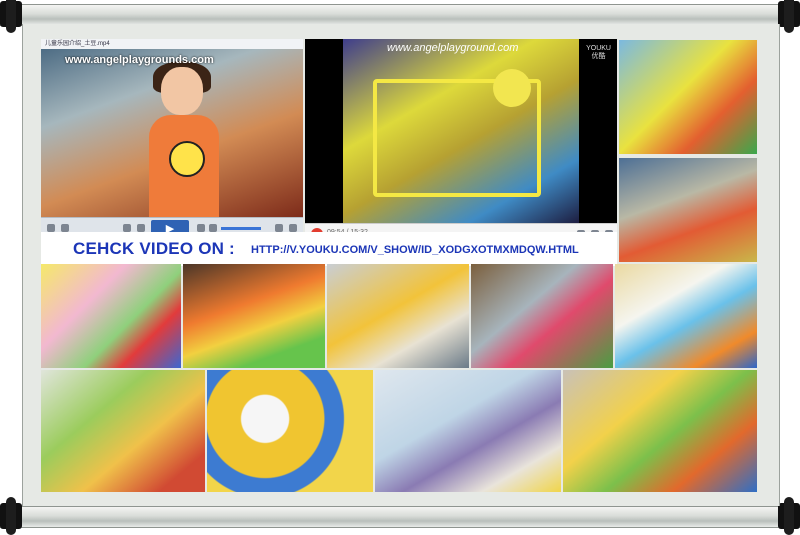 Image resolution: width=800 pixels, height=535 pixels. I want to click on check-video-label: CEHCK VIDEO ON :, so click(154, 248).